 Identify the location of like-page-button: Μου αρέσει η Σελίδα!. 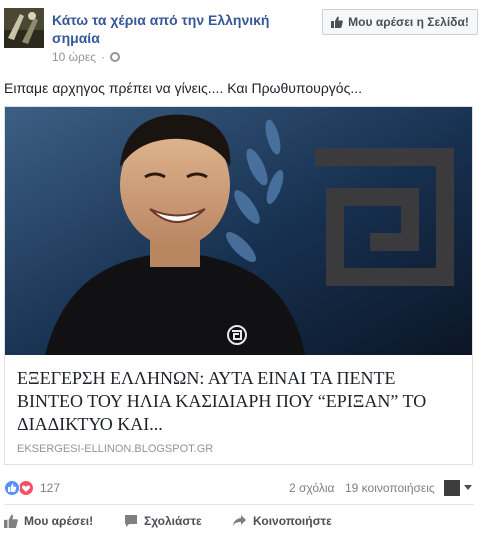
(400, 22).